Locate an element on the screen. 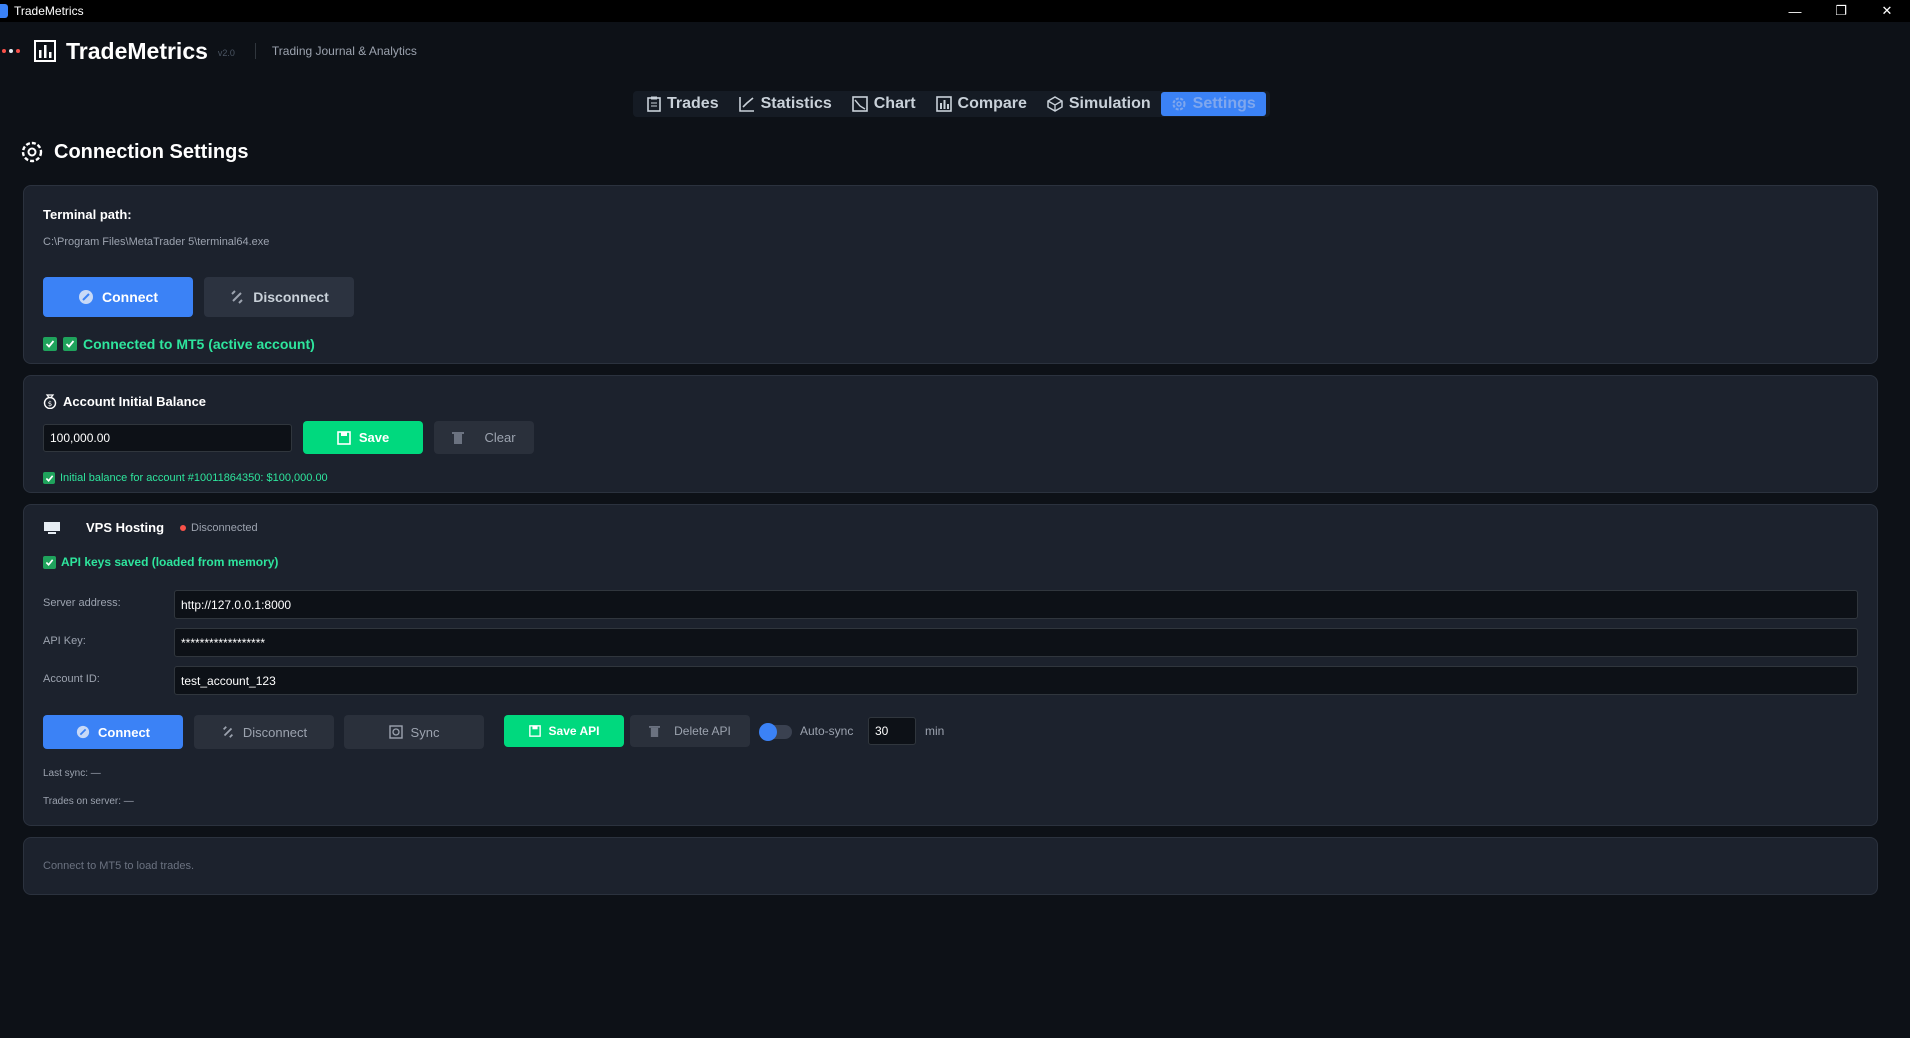 The height and width of the screenshot is (1038, 1910). app-version: v2.0 is located at coordinates (226, 53).